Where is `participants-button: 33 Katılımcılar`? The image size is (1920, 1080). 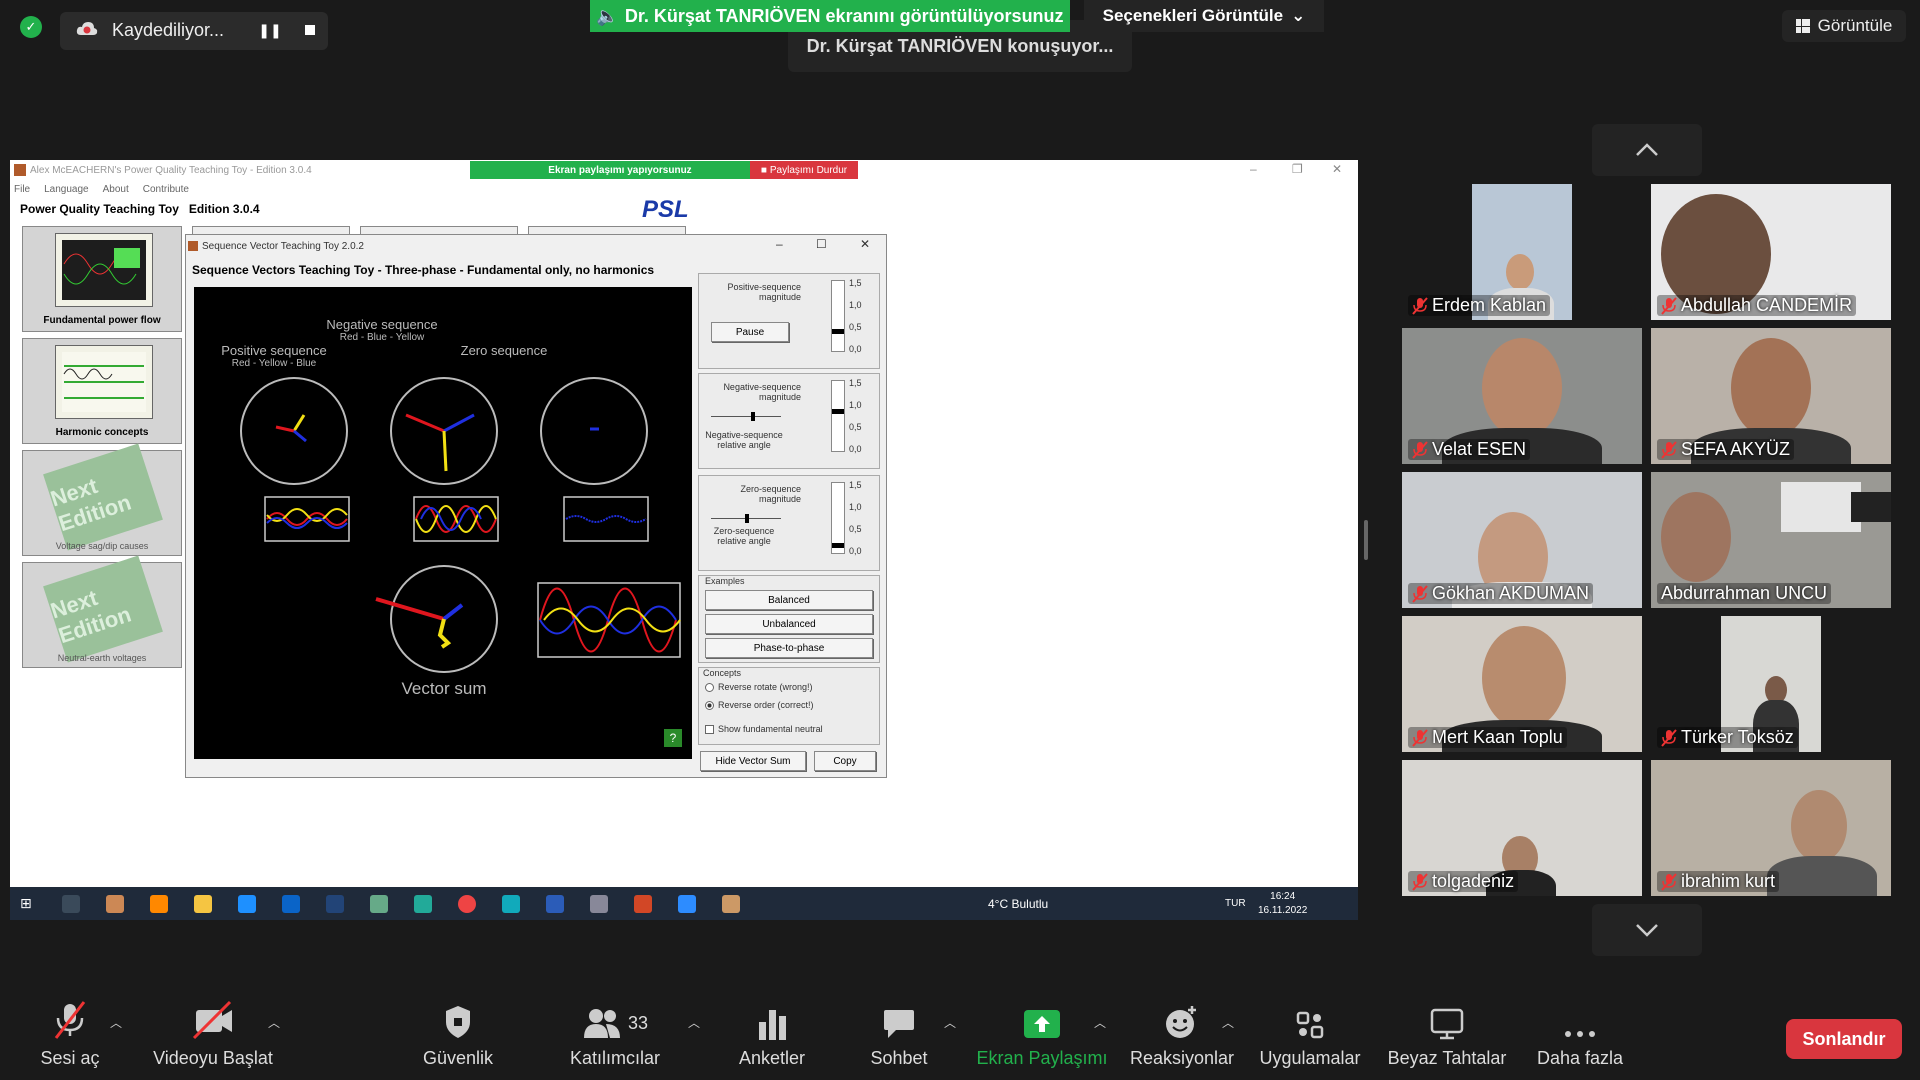
participants-button: 33 Katılımcılar is located at coordinates (615, 1035).